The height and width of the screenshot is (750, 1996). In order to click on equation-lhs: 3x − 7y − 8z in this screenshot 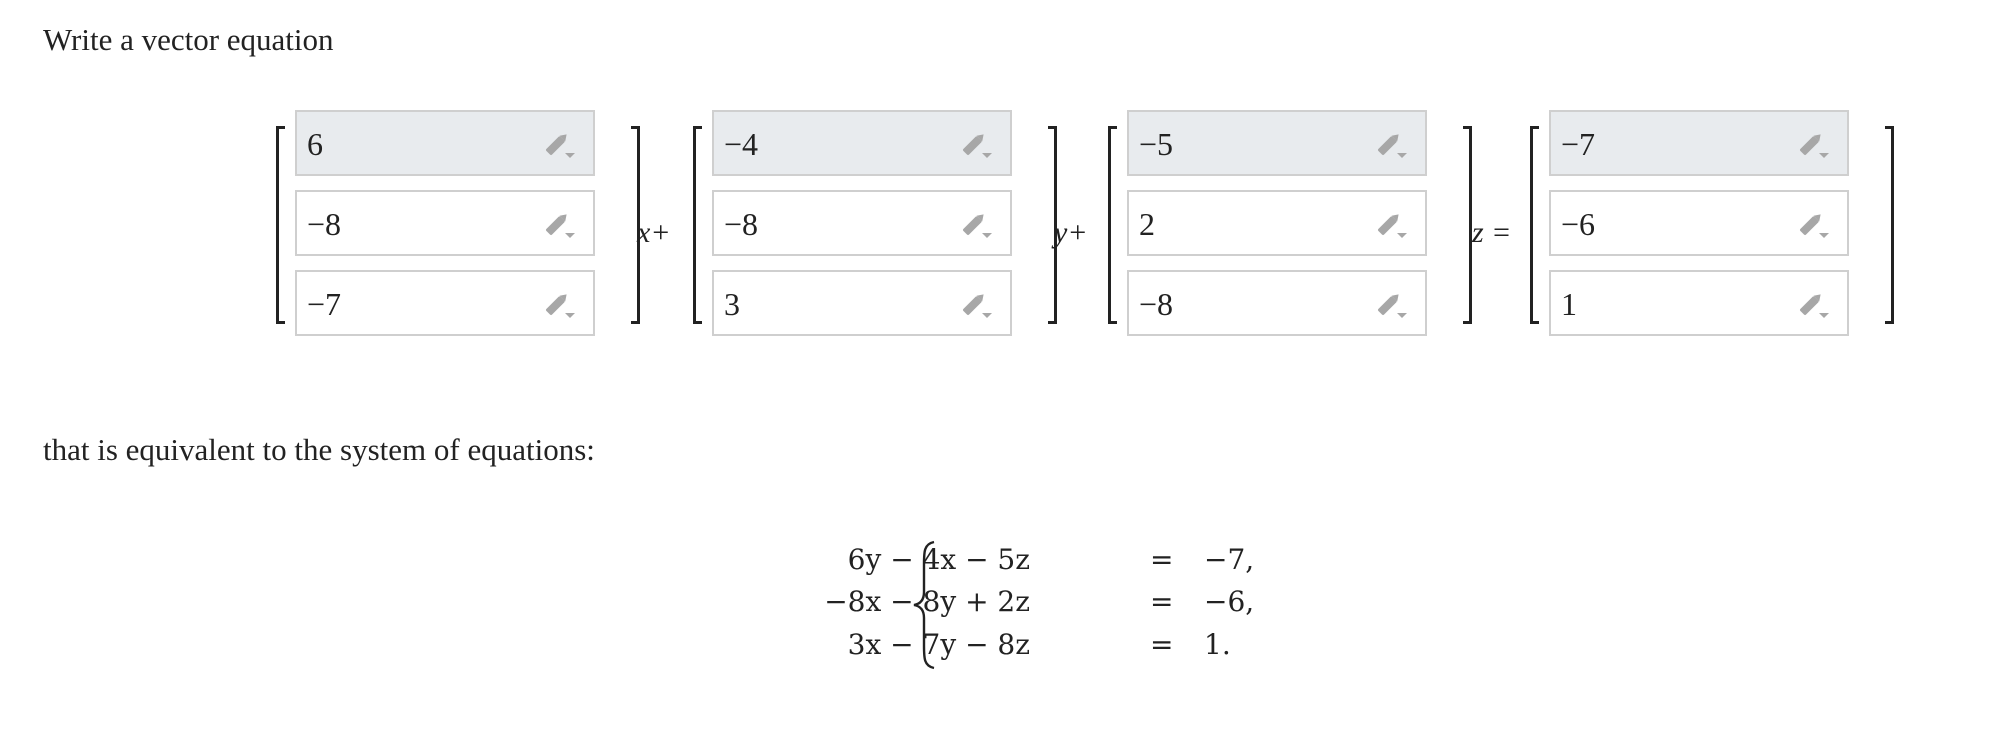, I will do `click(938, 644)`.